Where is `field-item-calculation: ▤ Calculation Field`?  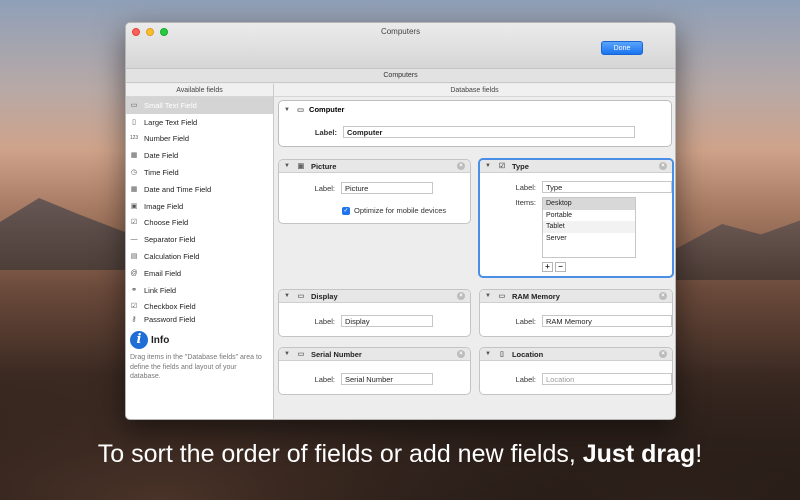
field-item-calculation: ▤ Calculation Field is located at coordinates (199, 256).